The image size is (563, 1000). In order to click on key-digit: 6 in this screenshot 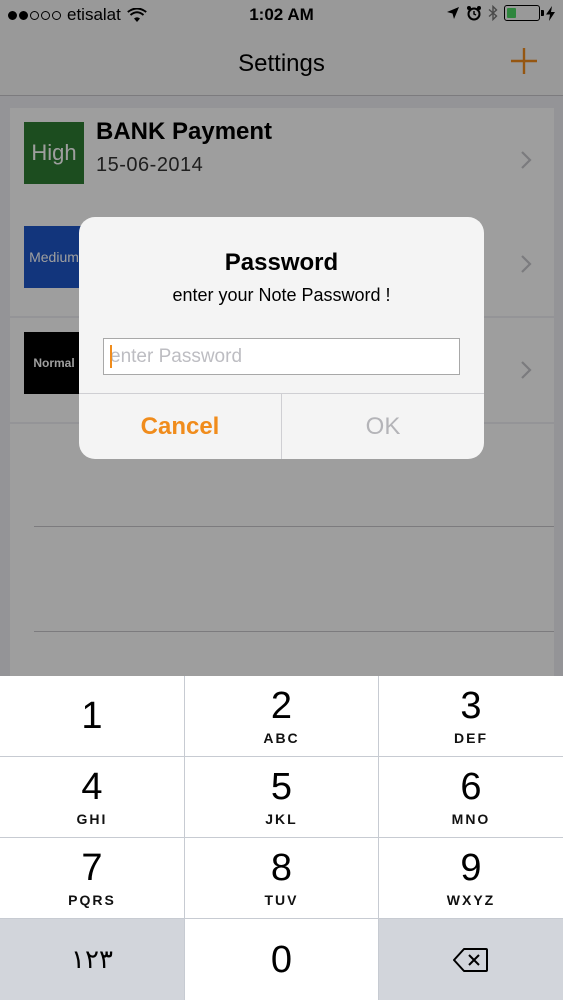, I will do `click(471, 787)`.